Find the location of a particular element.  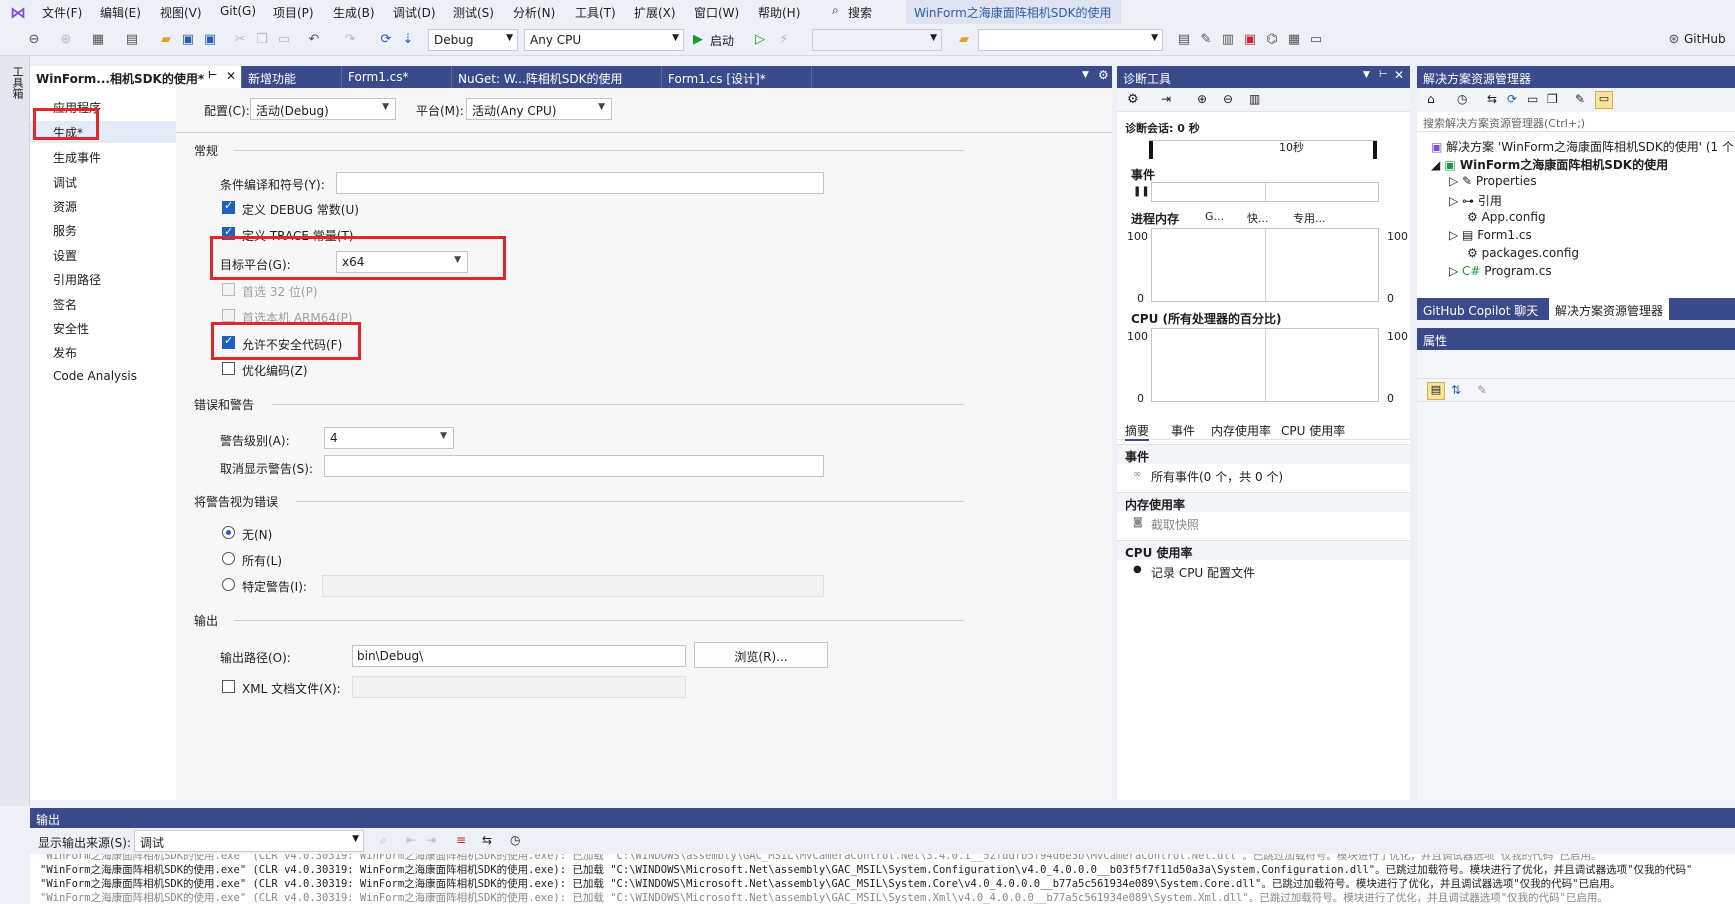

suppress-warnings-input is located at coordinates (574, 466).